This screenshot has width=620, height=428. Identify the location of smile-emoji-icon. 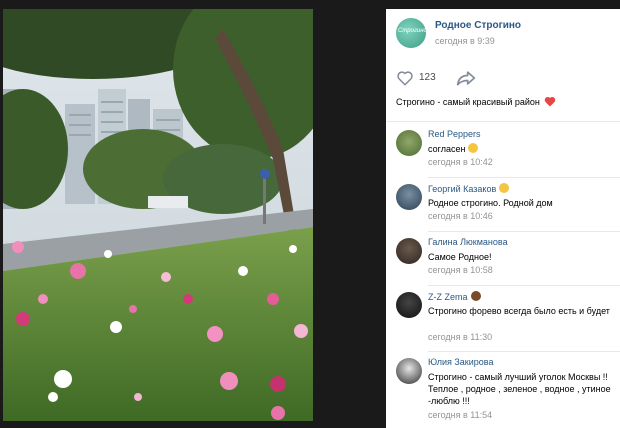
(504, 188).